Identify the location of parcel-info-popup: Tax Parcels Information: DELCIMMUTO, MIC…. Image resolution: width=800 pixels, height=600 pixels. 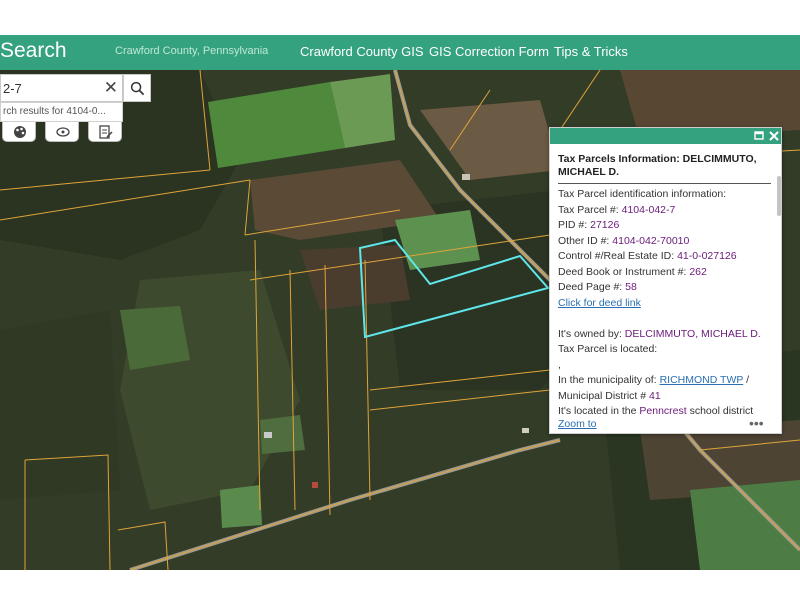
(665, 280).